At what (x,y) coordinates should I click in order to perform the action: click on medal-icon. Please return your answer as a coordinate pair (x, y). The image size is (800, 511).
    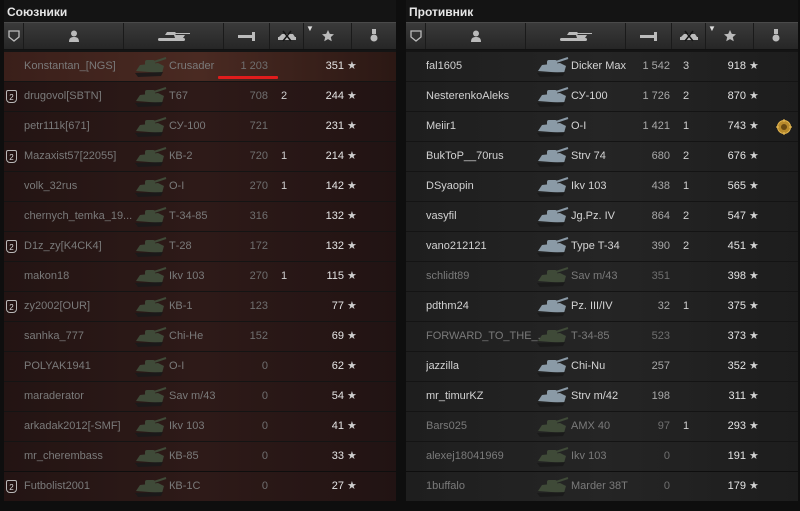
    Looking at the image, I should click on (784, 126).